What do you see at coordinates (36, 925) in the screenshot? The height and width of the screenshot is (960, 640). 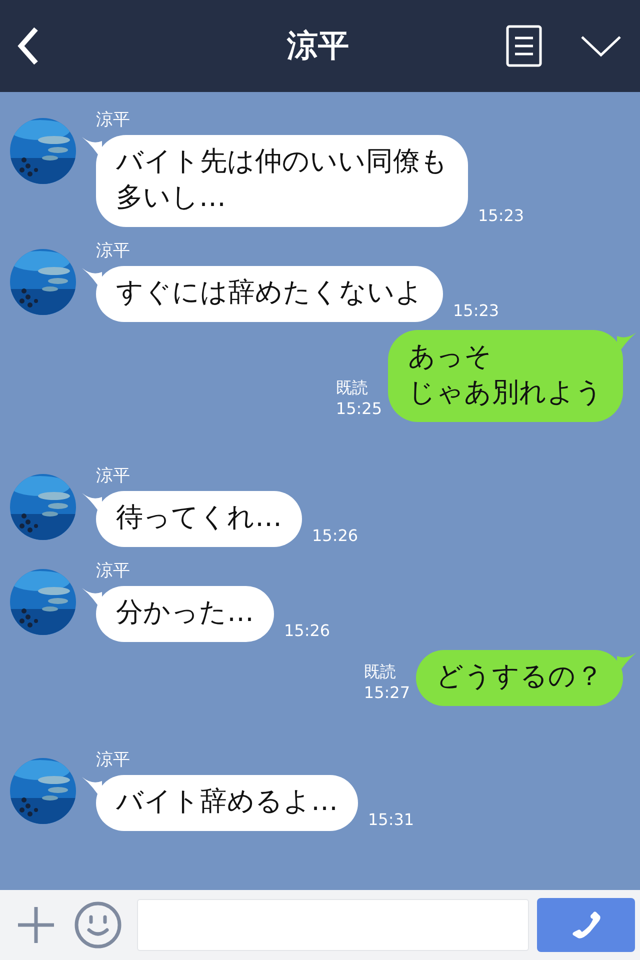 I see `plus-icon` at bounding box center [36, 925].